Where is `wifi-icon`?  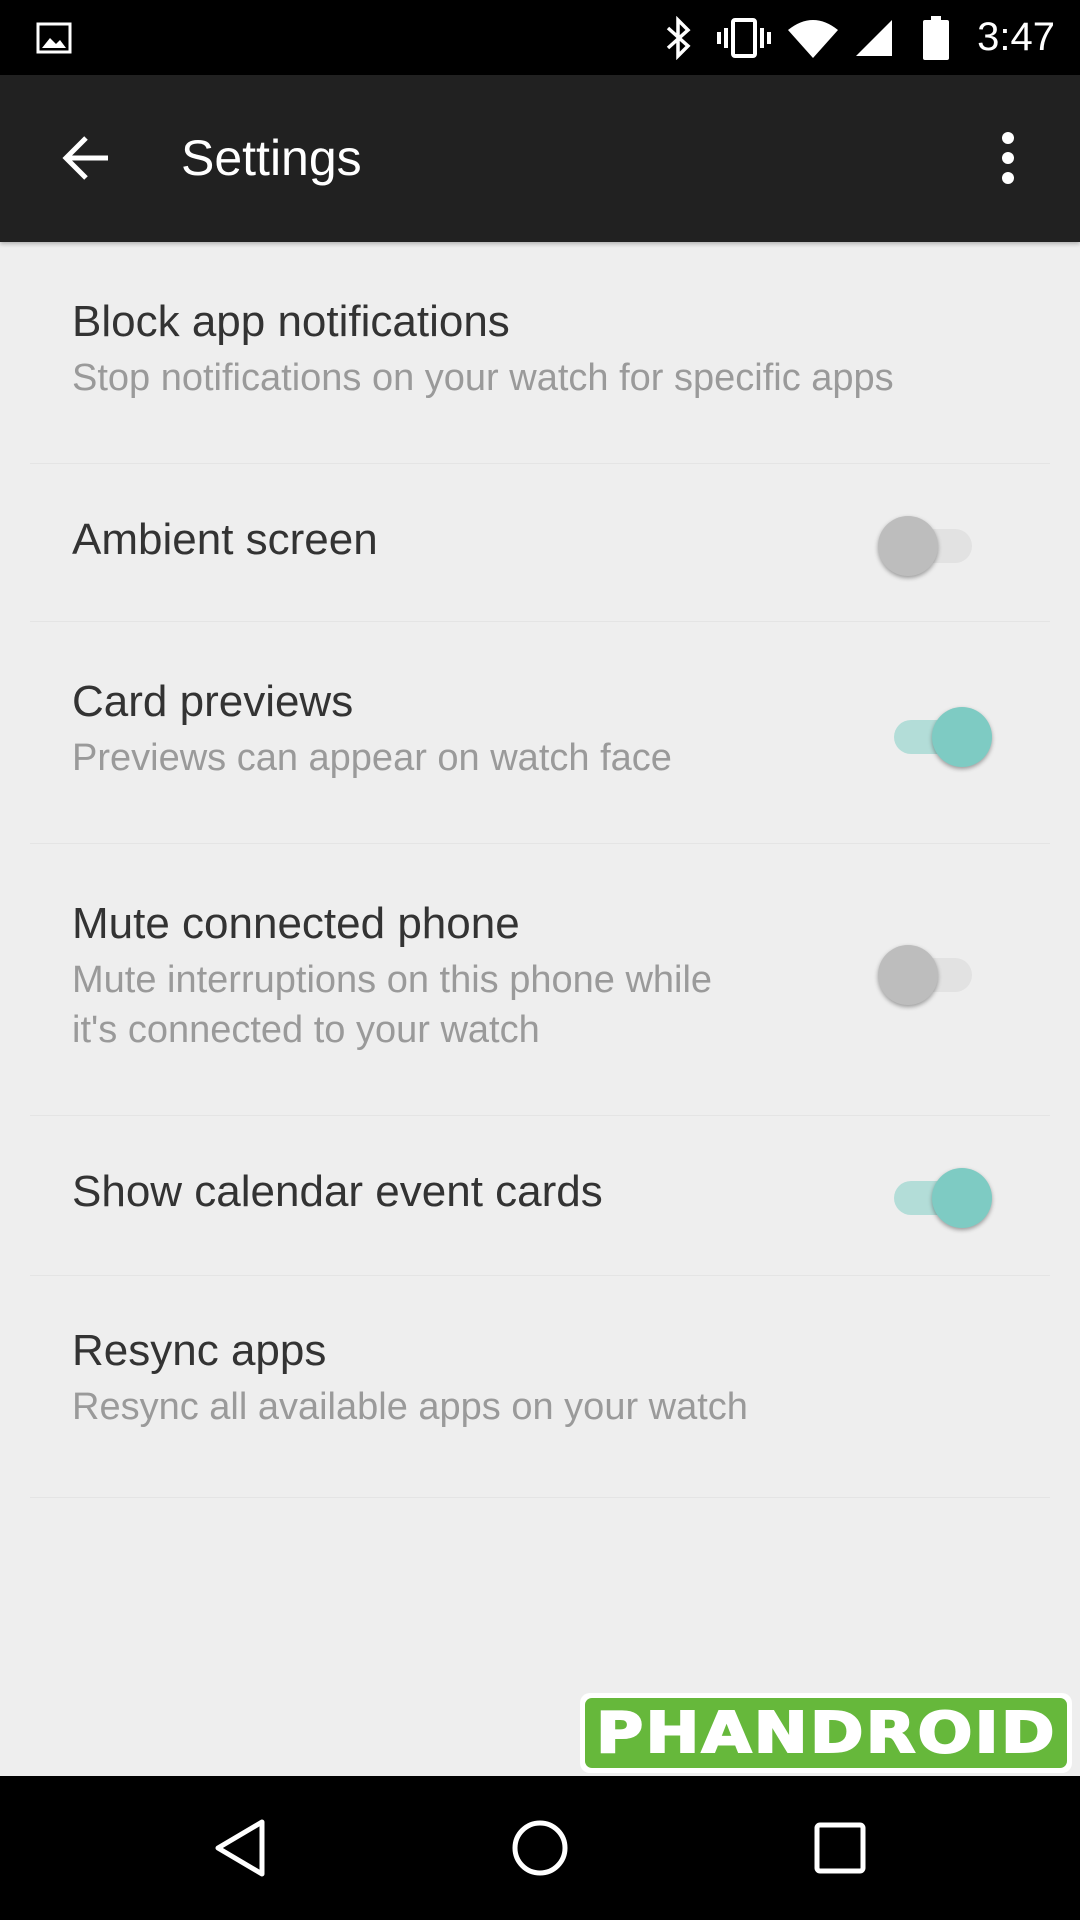
wifi-icon is located at coordinates (813, 37).